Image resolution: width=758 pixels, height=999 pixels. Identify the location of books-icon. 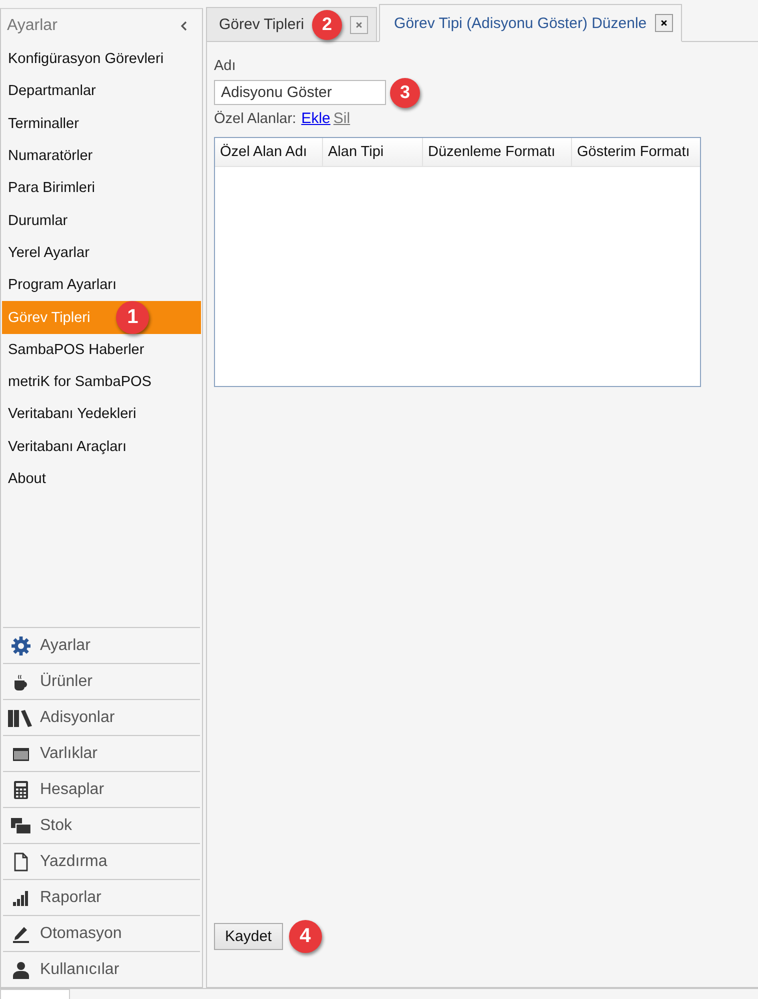
(21, 718).